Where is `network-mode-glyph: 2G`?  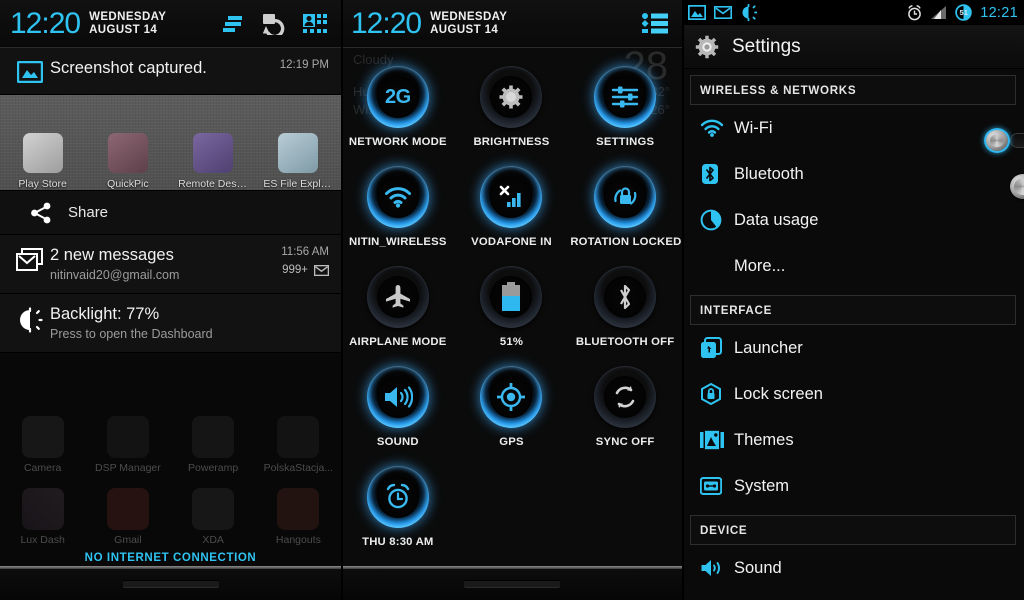 network-mode-glyph: 2G is located at coordinates (397, 96).